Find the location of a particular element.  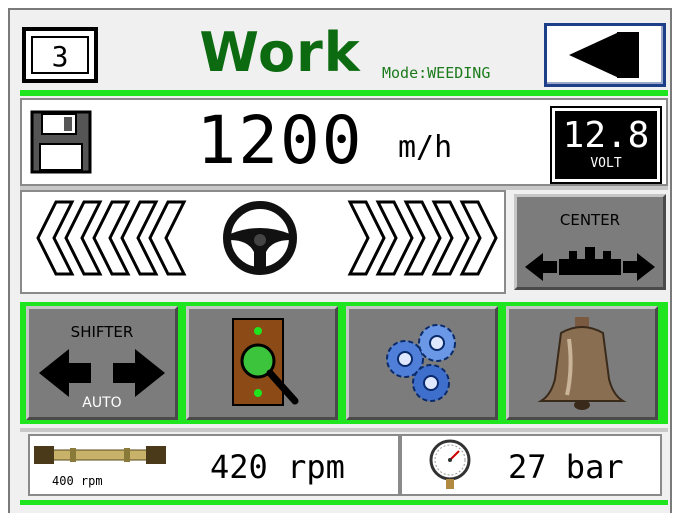

divider-bar is located at coordinates (344, 93).